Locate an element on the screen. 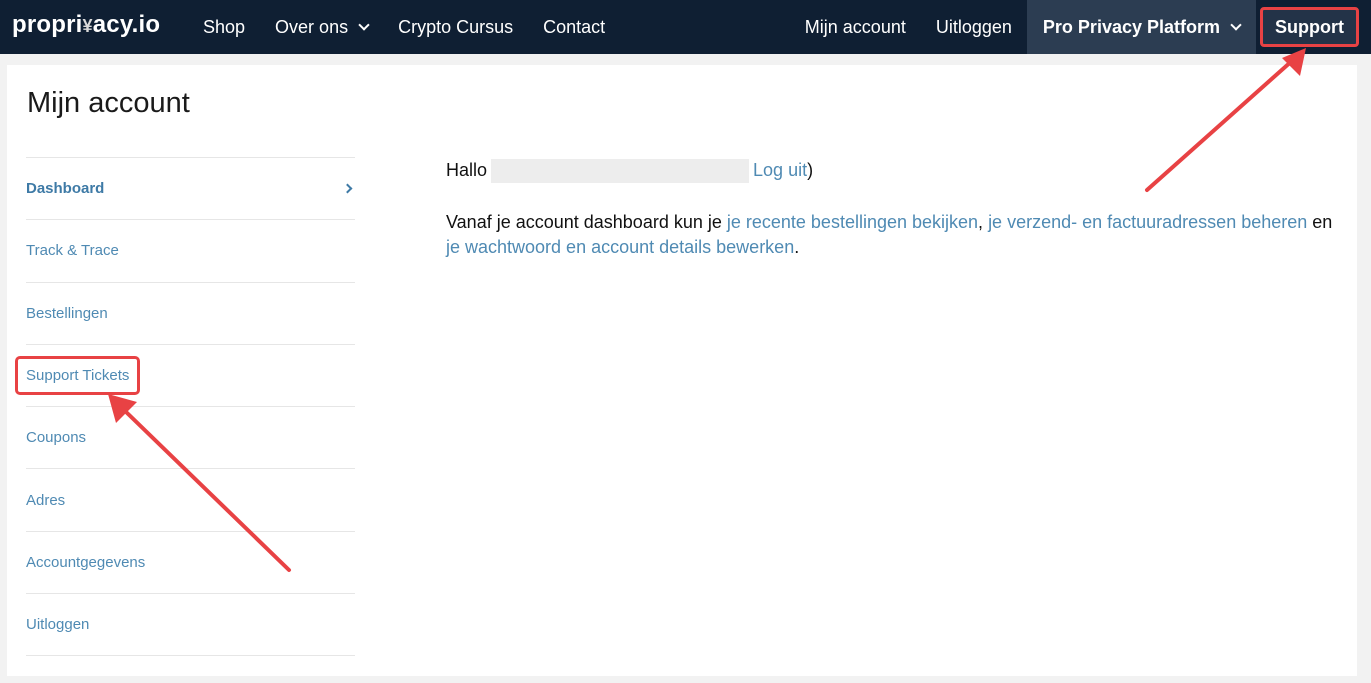  greeting-suffix: ) is located at coordinates (810, 170).